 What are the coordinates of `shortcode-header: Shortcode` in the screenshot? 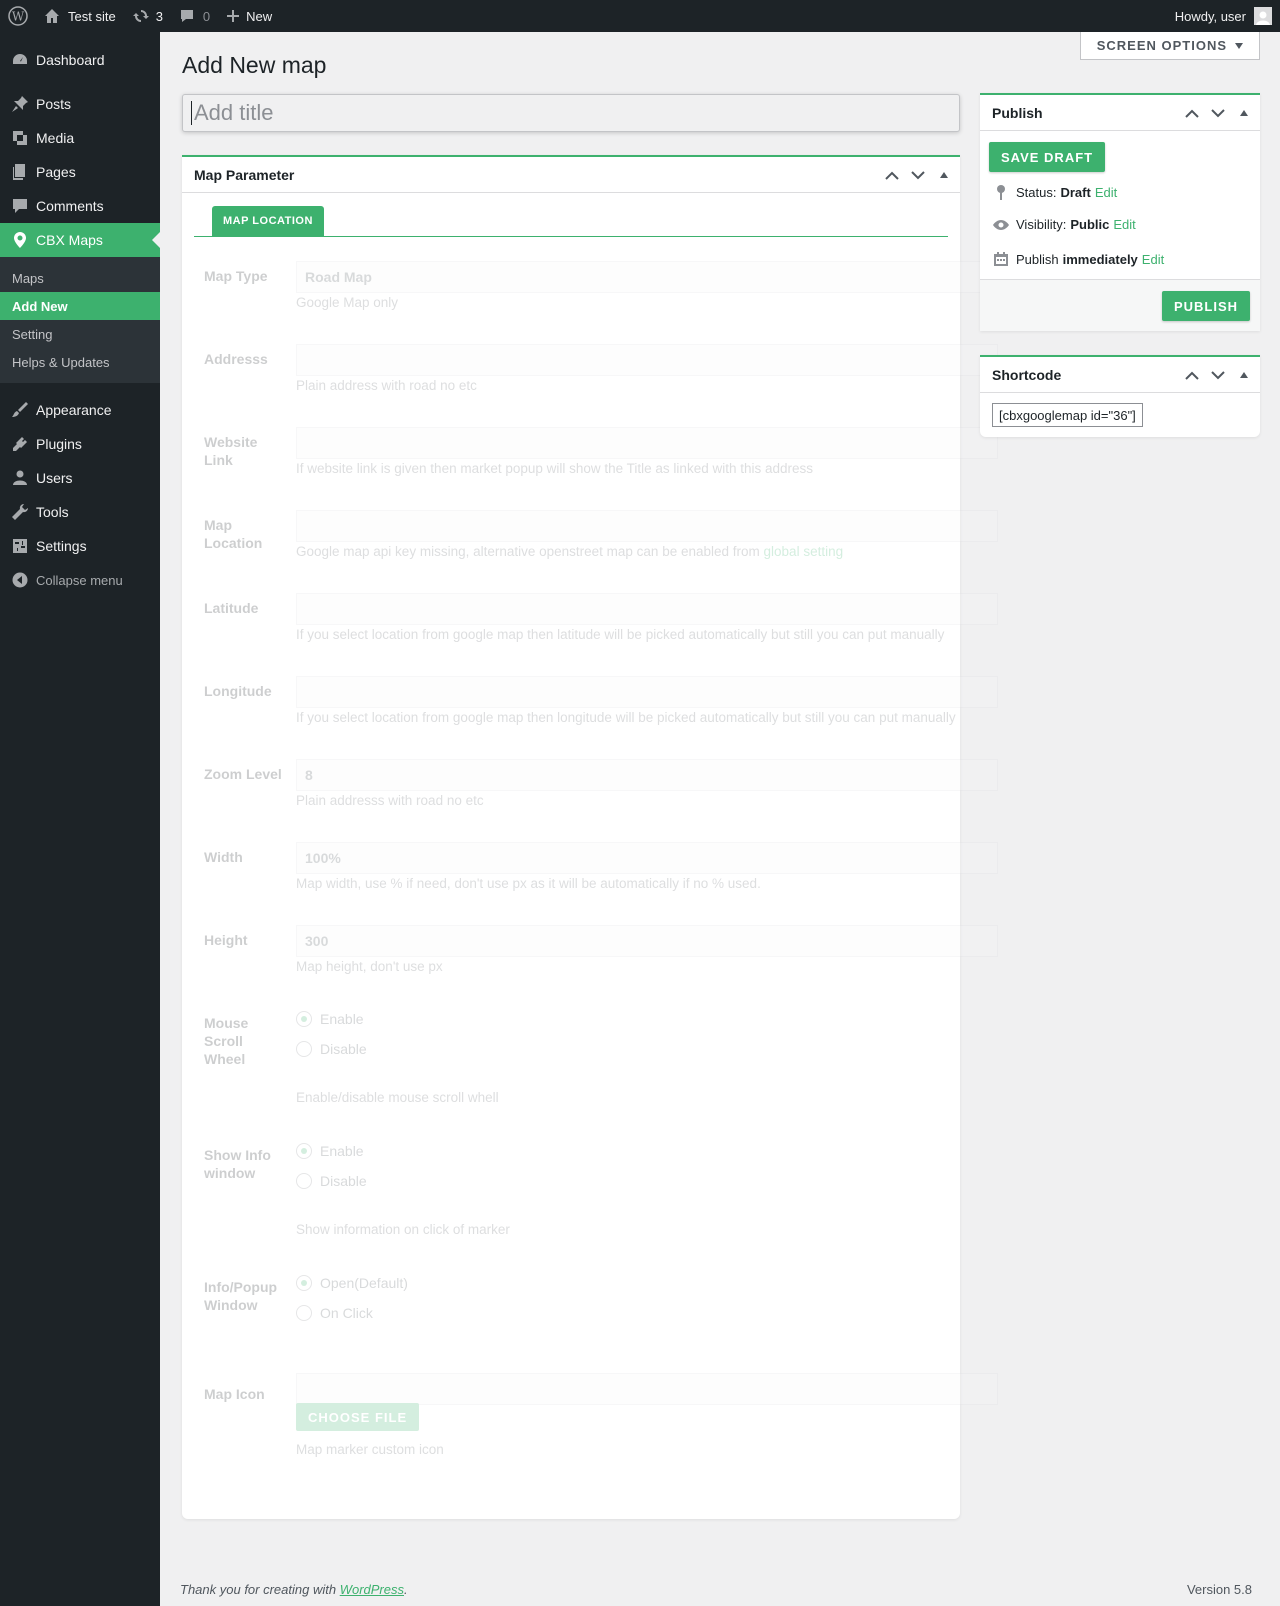 It's located at (1120, 375).